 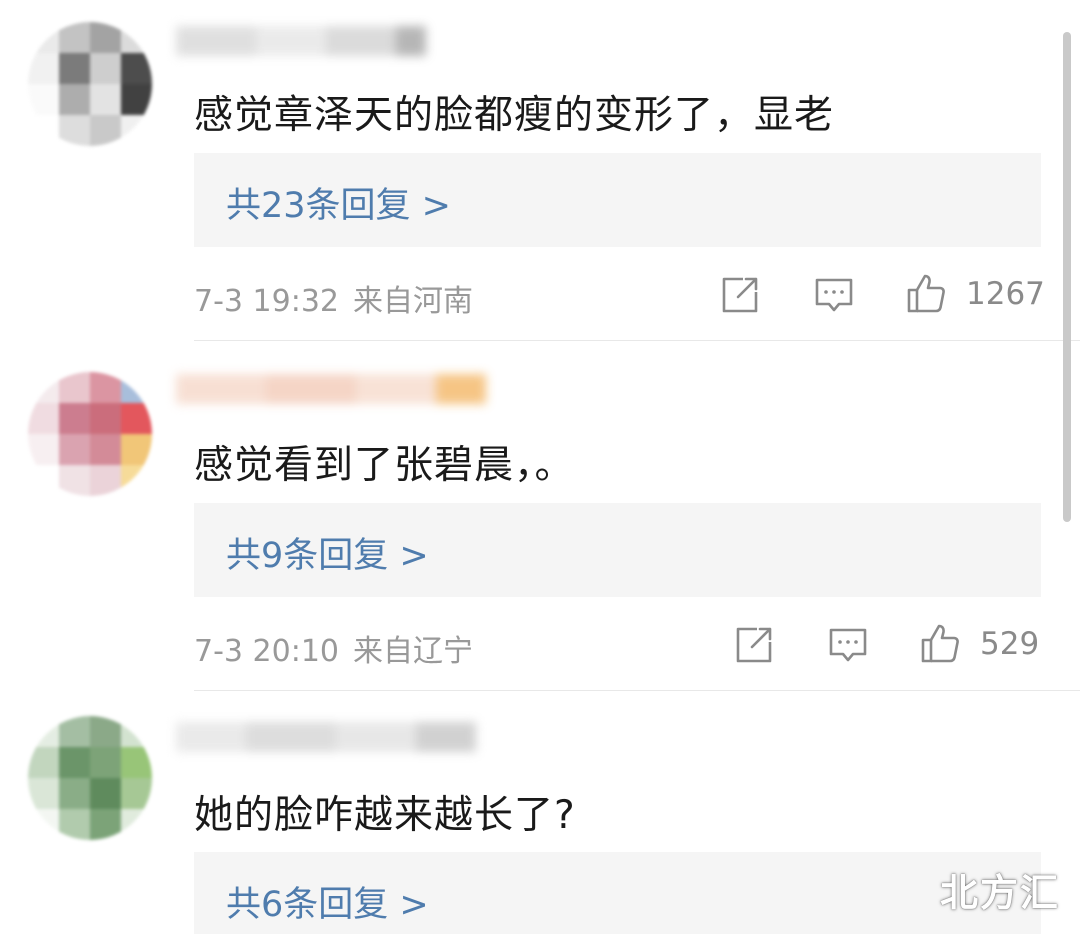 What do you see at coordinates (1000, 893) in the screenshot?
I see `watermark: 北方汇` at bounding box center [1000, 893].